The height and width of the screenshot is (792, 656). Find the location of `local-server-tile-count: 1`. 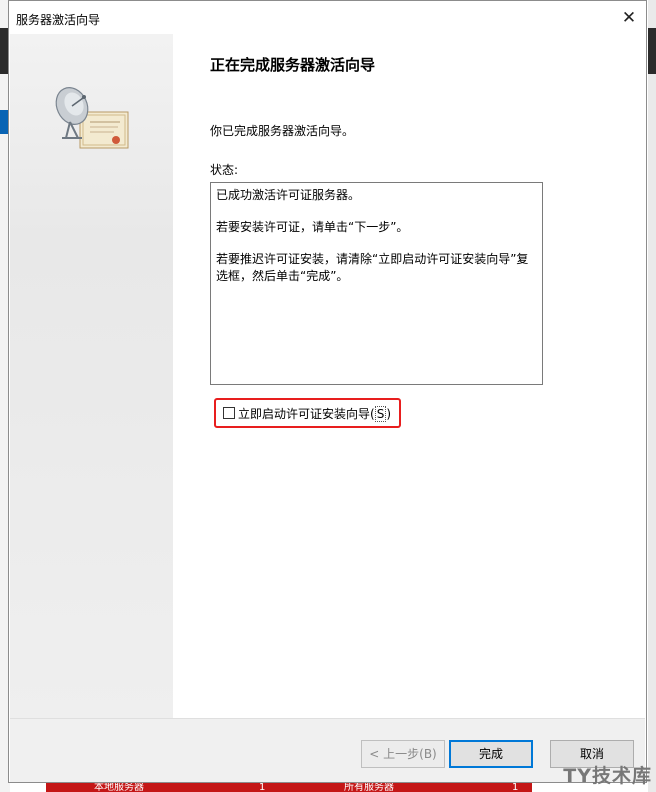

local-server-tile-count: 1 is located at coordinates (262, 787).